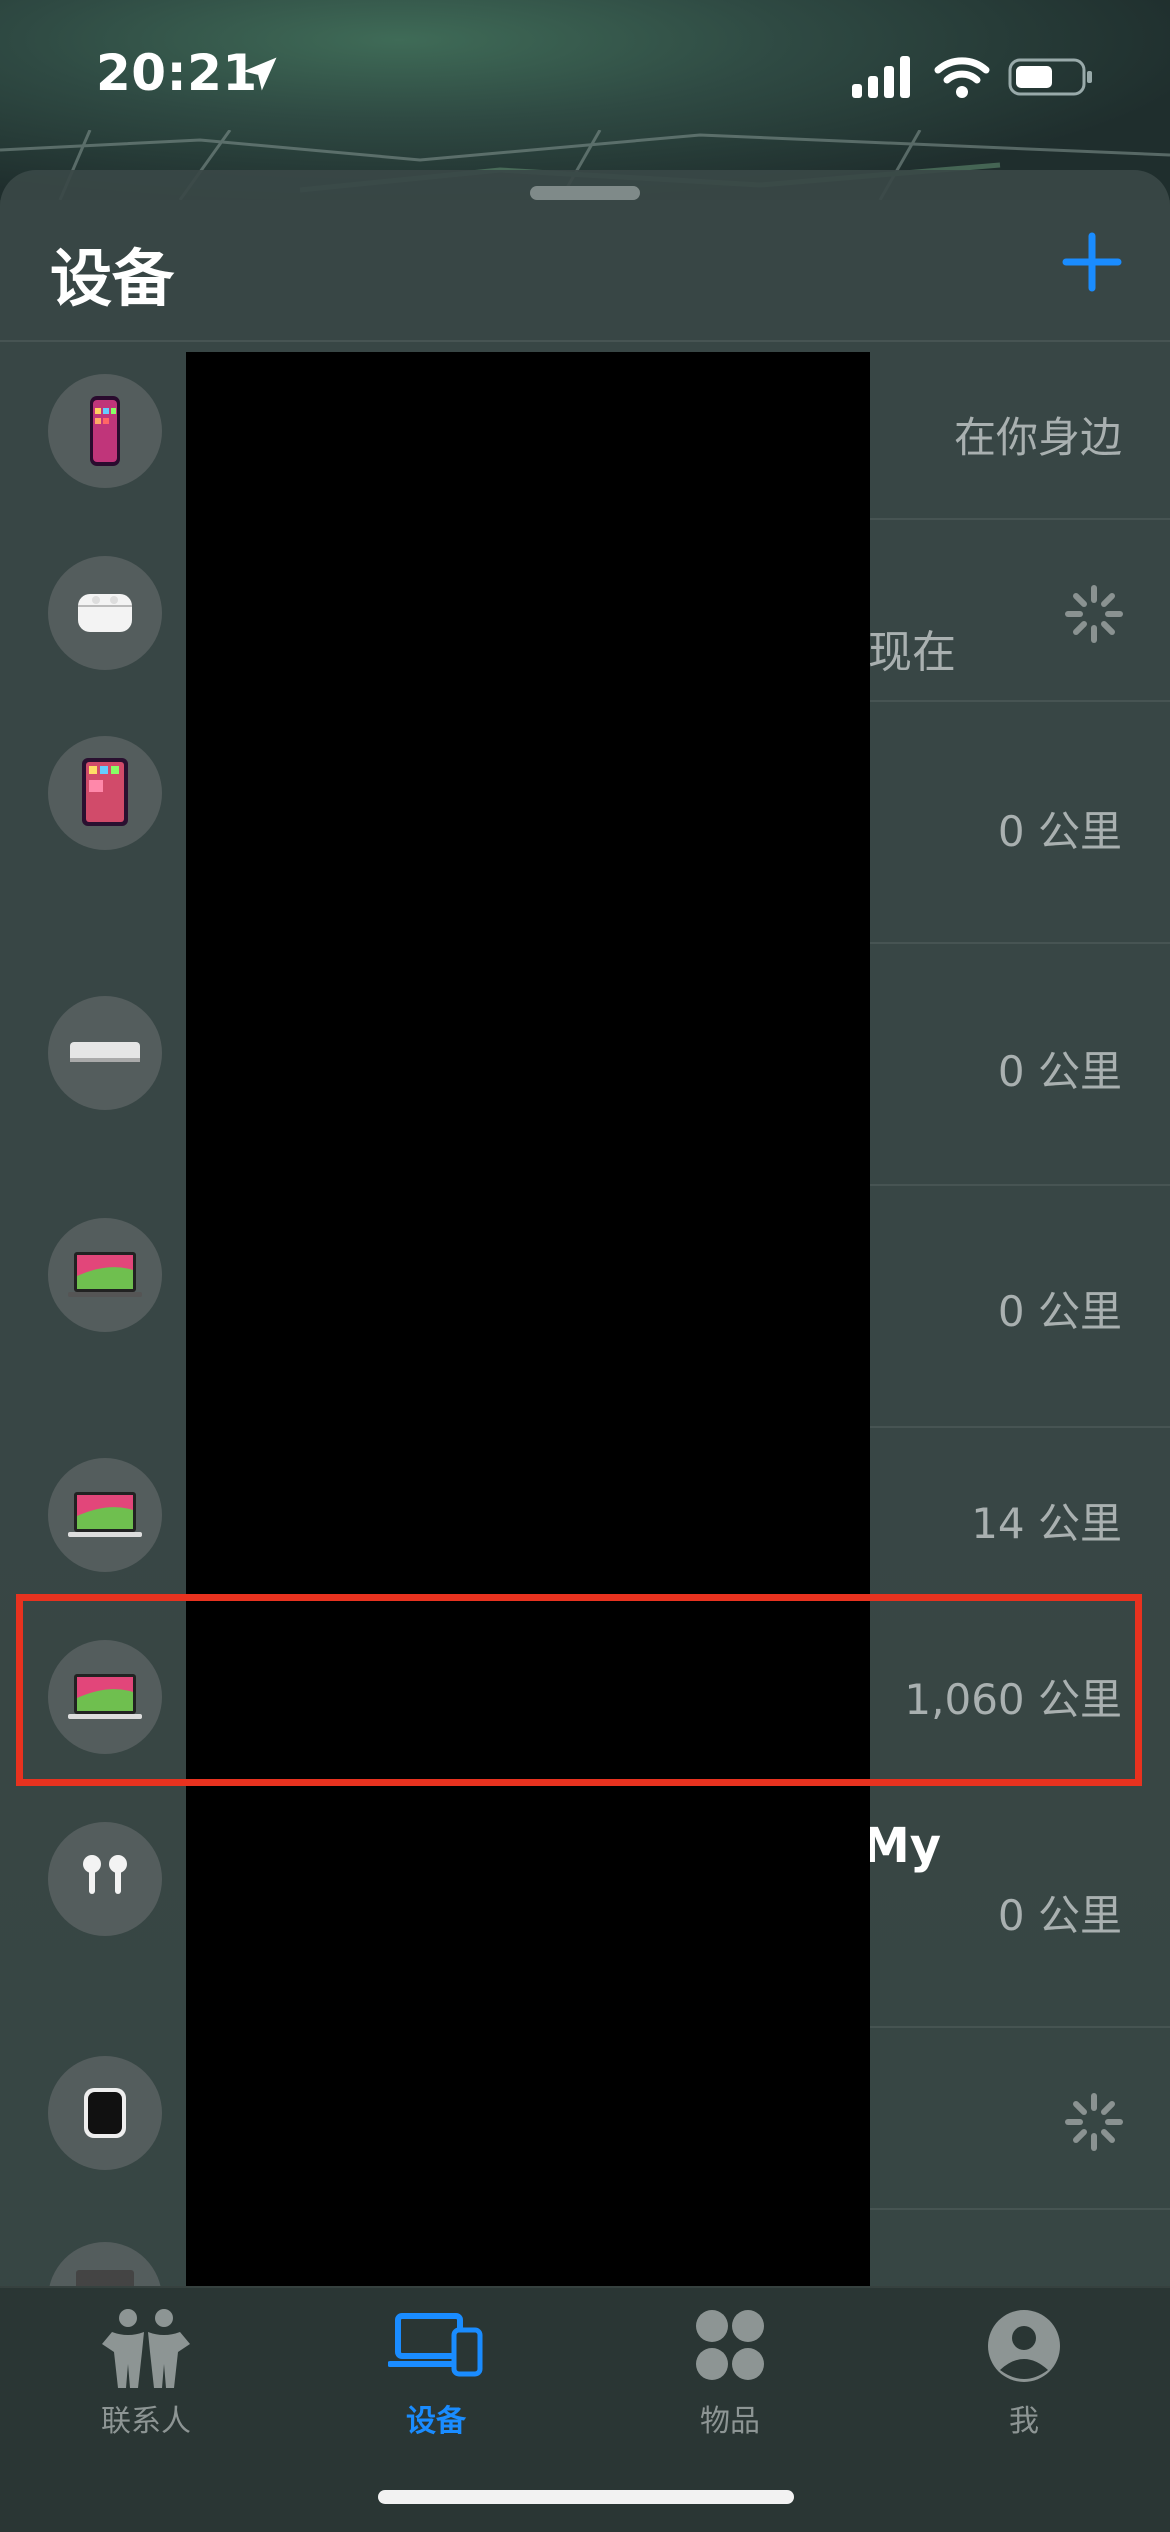 This screenshot has height=2532, width=1170. I want to click on cellular-signal-icon, so click(881, 77).